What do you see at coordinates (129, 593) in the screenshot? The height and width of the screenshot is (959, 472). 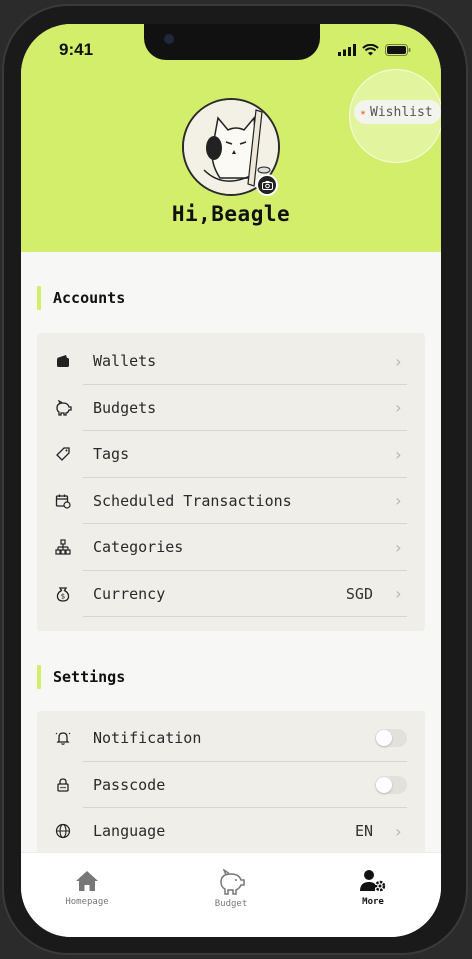 I see `accounts-item-label: Currency` at bounding box center [129, 593].